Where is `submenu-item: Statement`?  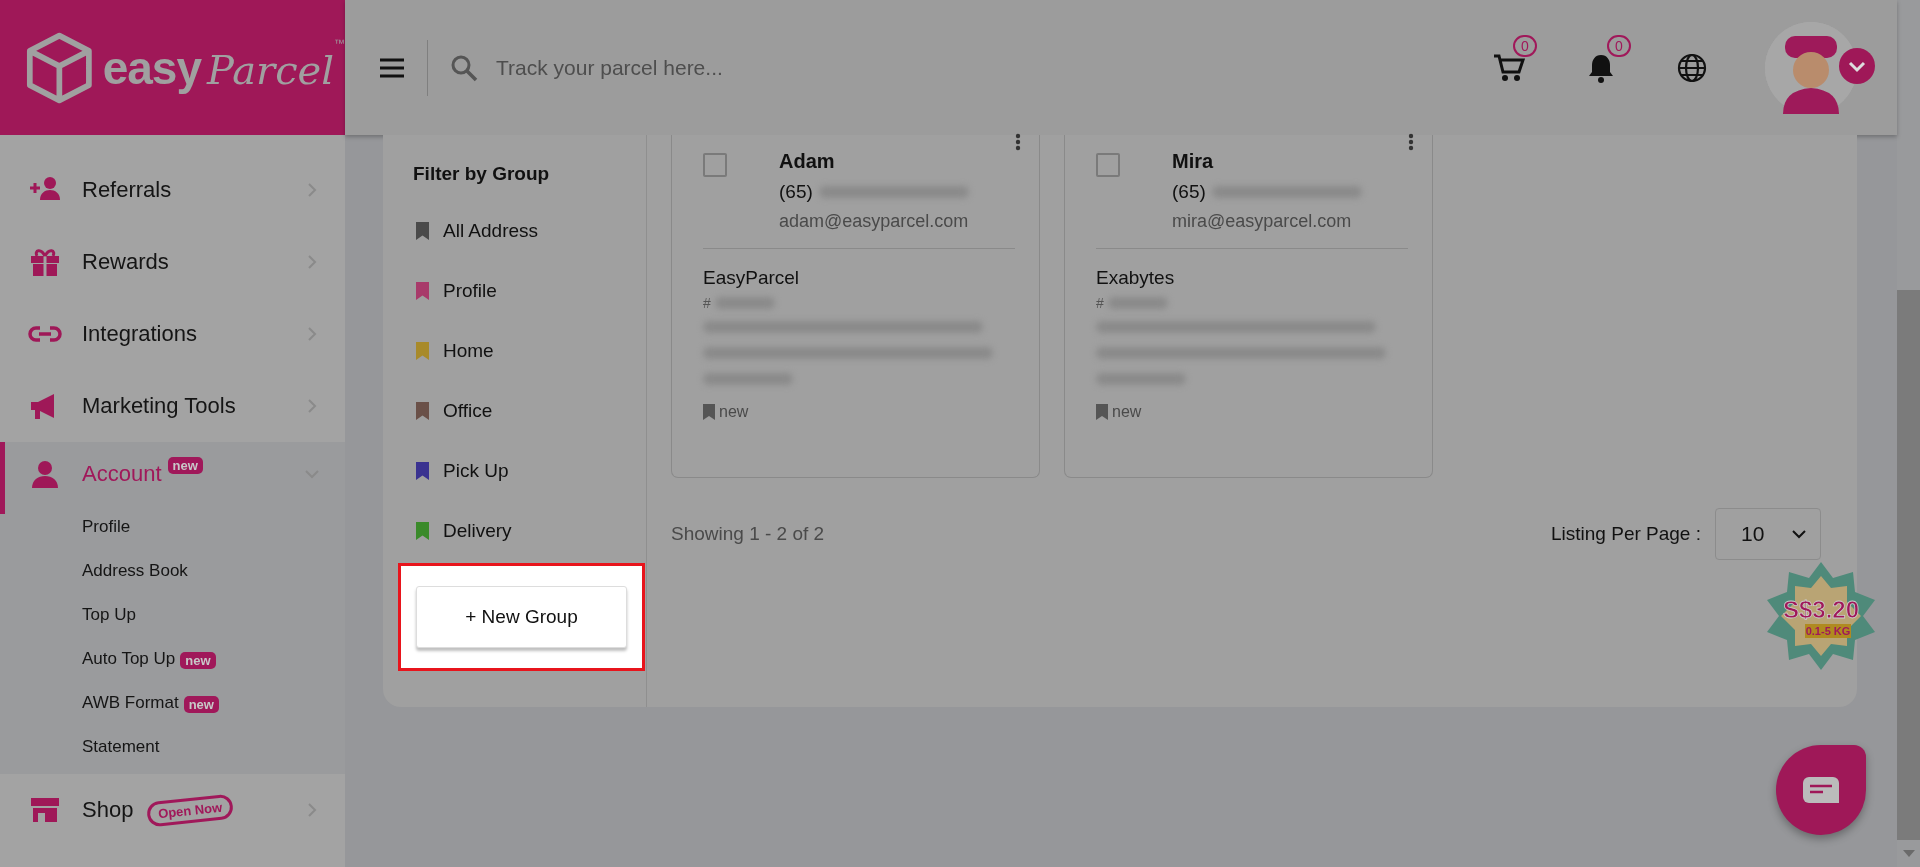
submenu-item: Statement is located at coordinates (121, 747).